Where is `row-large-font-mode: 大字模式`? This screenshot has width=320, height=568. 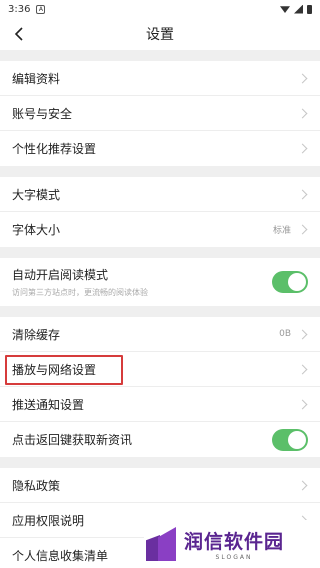
row-large-font-mode: 大字模式 is located at coordinates (160, 194).